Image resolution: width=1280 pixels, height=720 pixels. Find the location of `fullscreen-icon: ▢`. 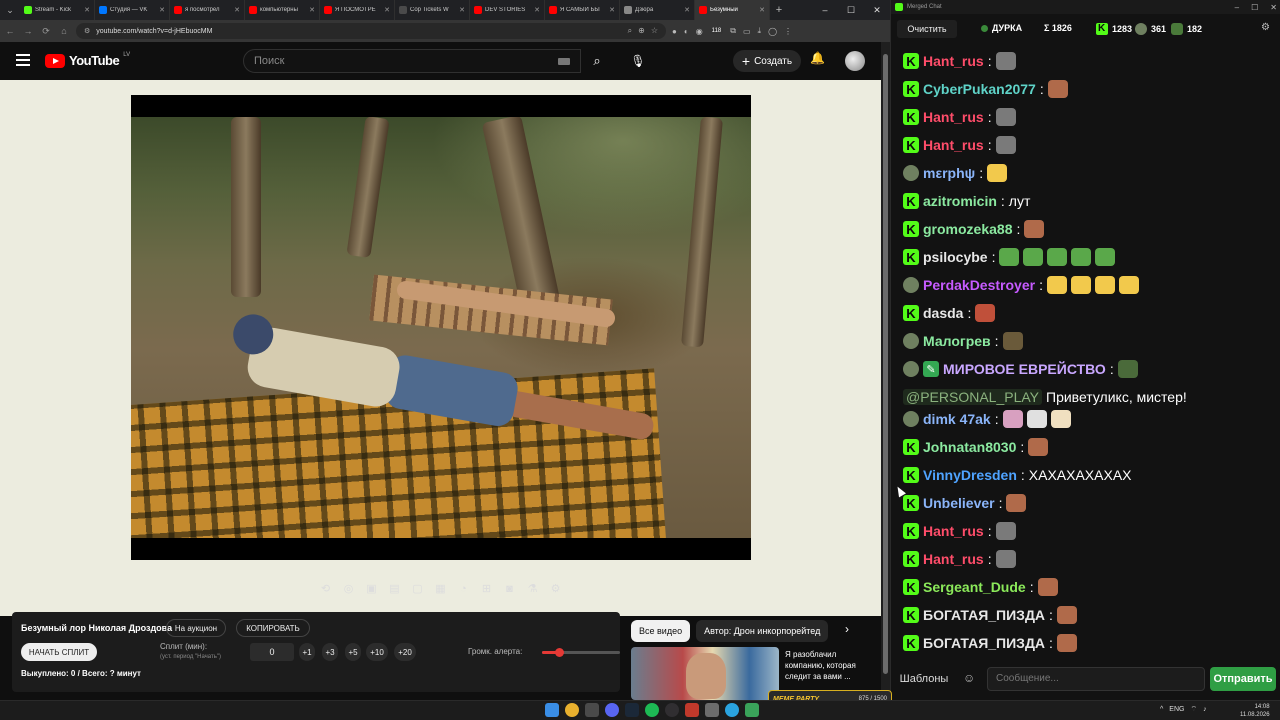

fullscreen-icon: ▢ is located at coordinates (417, 589).